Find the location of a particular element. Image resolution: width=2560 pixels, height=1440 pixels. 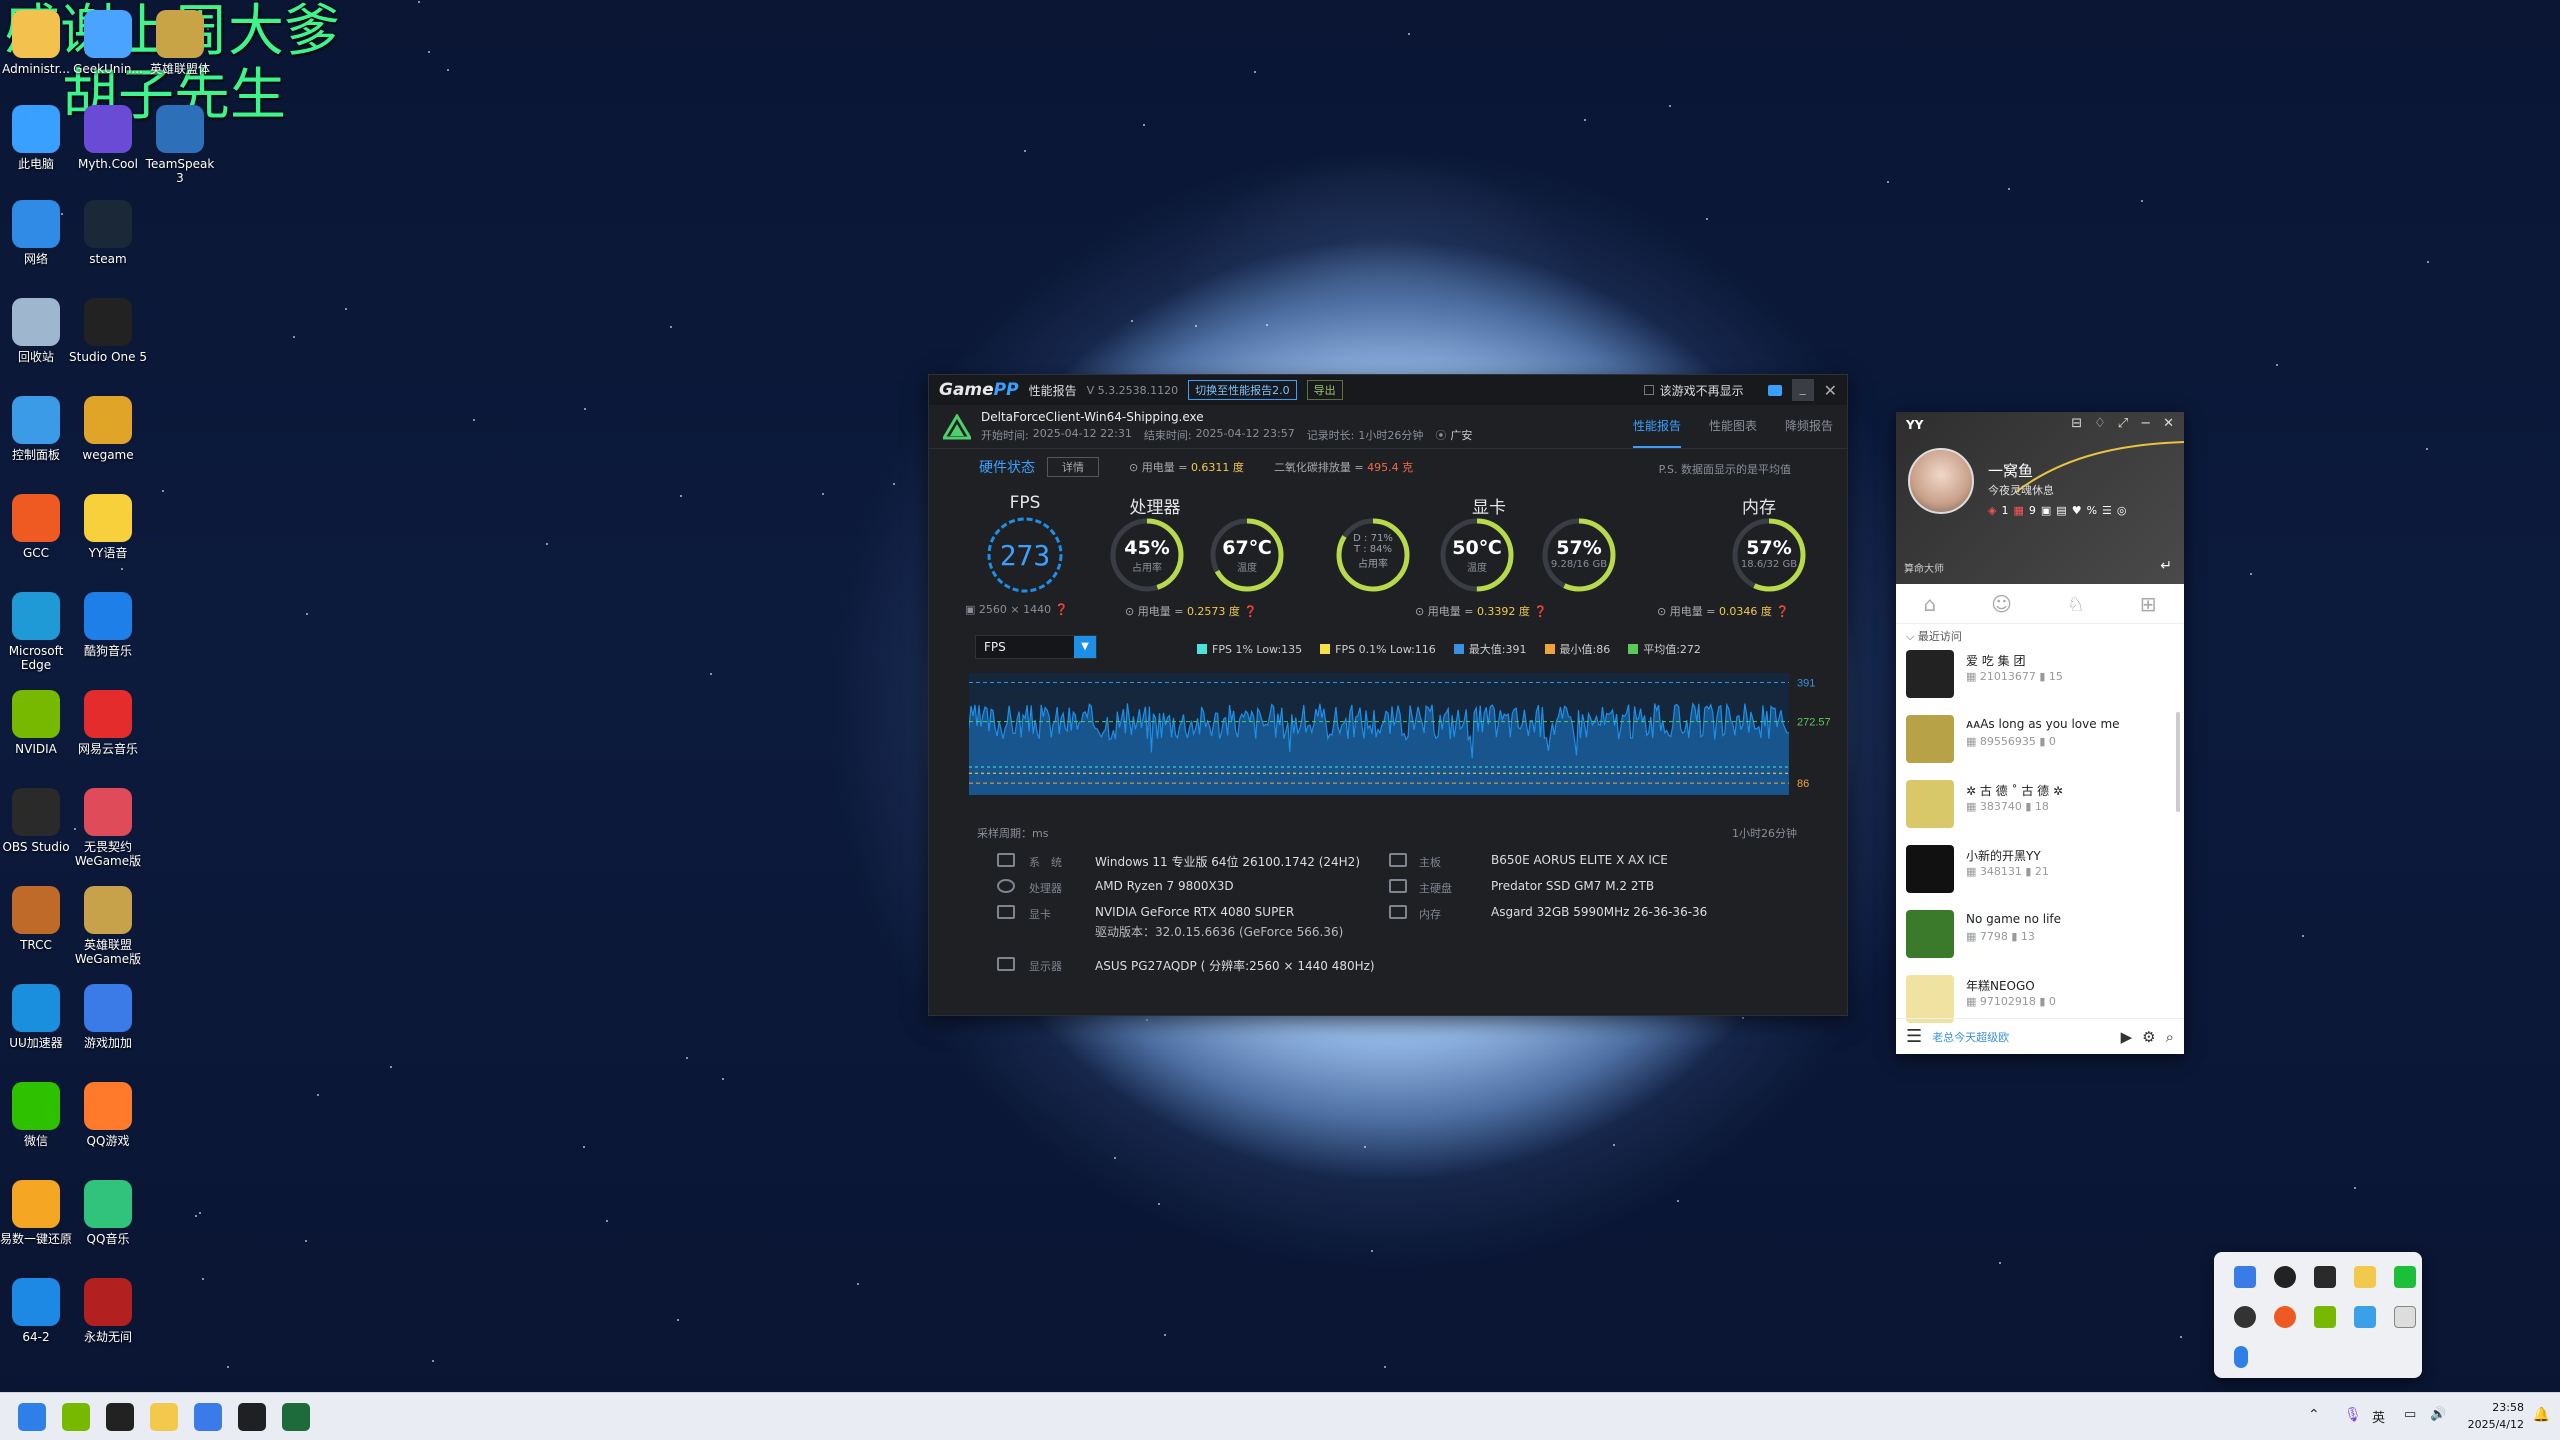

tray-network-icon is located at coordinates (2365, 1317).